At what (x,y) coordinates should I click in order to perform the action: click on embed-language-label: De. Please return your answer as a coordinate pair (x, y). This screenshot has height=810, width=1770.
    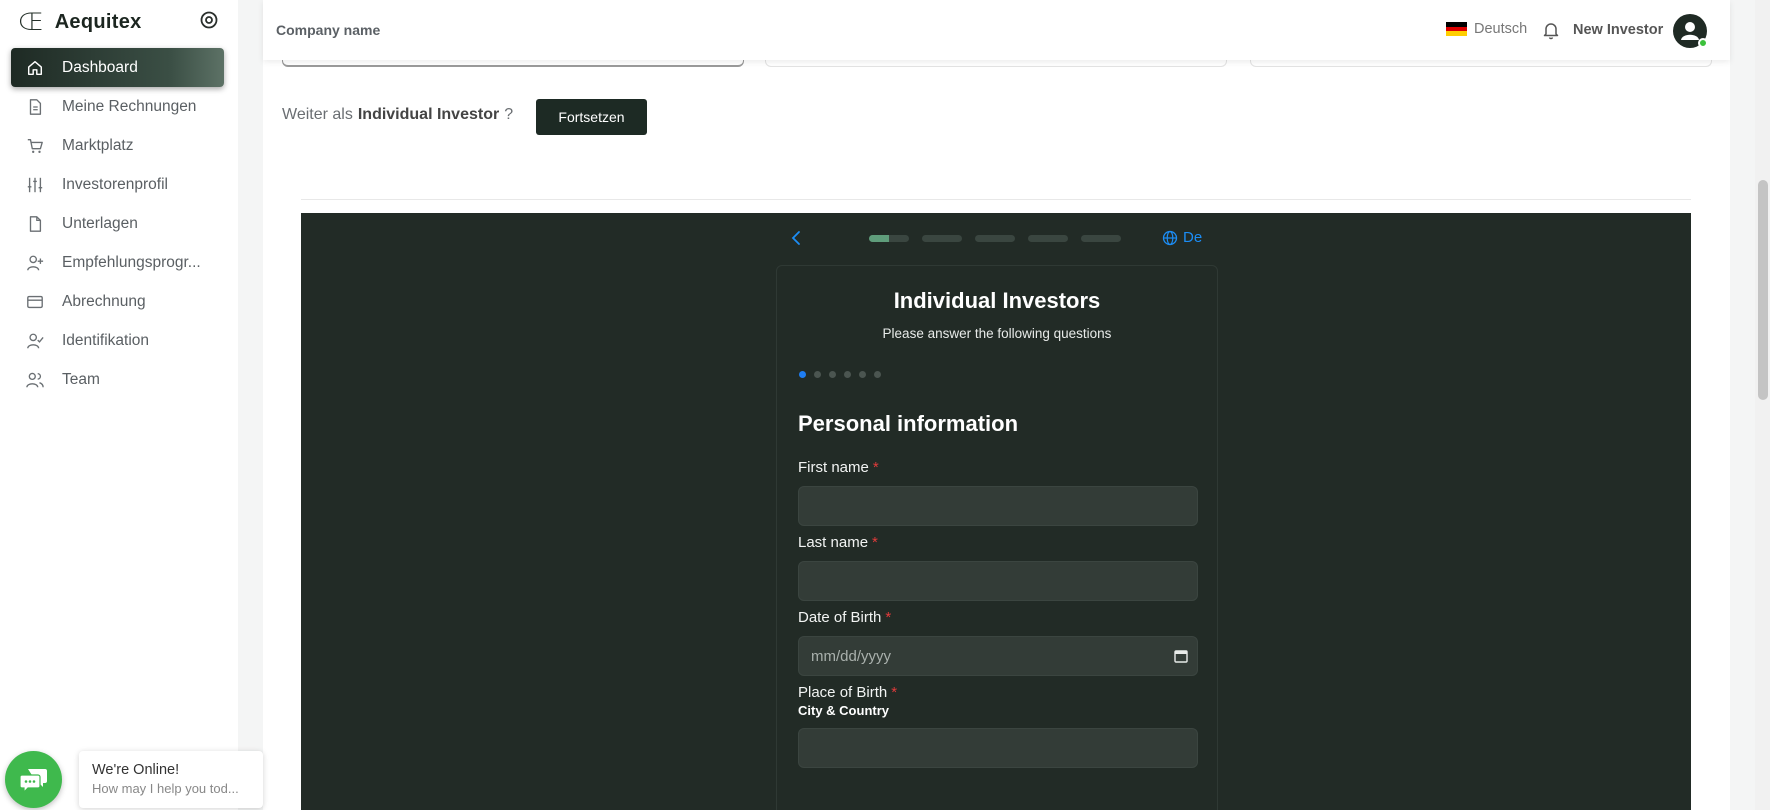
    Looking at the image, I should click on (1193, 237).